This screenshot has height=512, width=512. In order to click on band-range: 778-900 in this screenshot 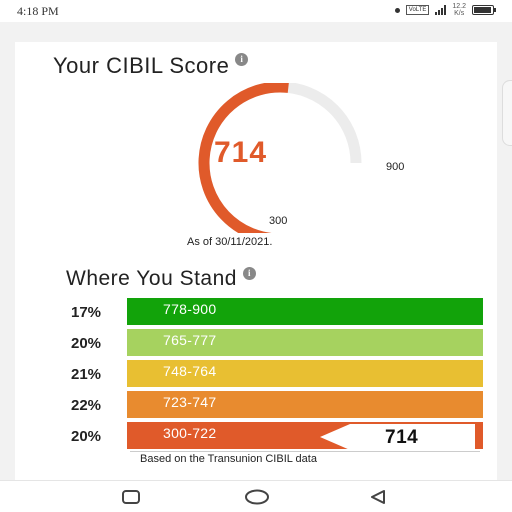, I will do `click(190, 309)`.